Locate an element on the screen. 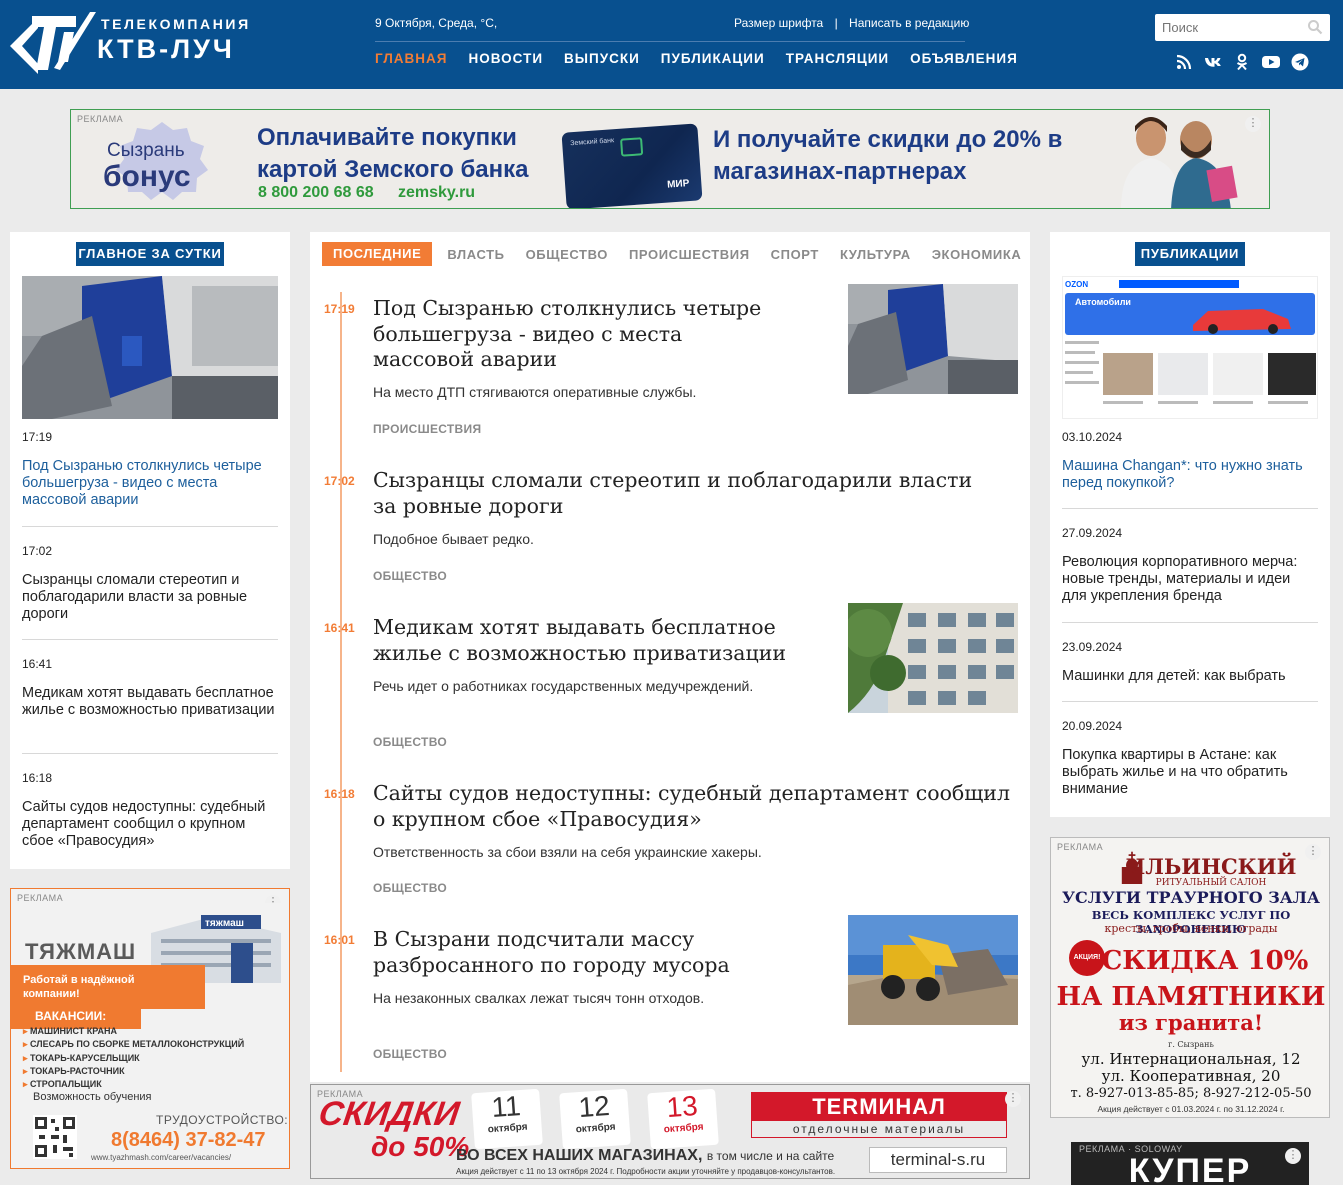 The image size is (1343, 1185). write-editor-link: Написать в редакцию is located at coordinates (909, 23).